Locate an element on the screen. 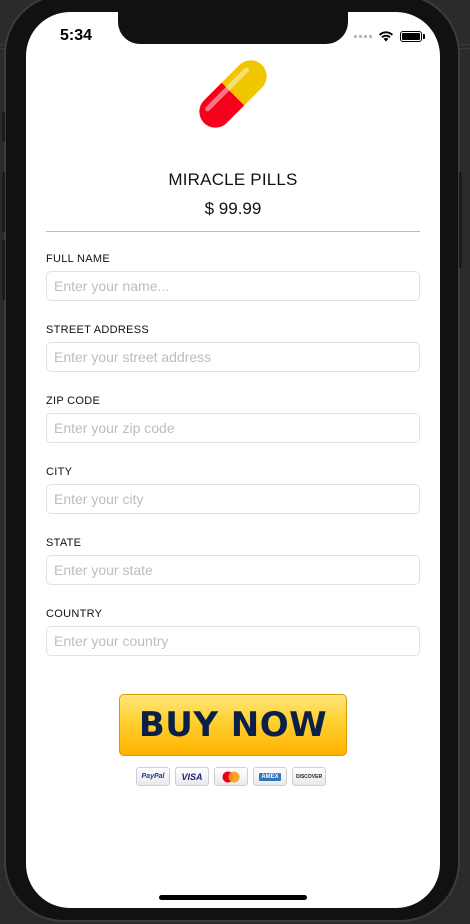  pill-icon is located at coordinates (233, 94).